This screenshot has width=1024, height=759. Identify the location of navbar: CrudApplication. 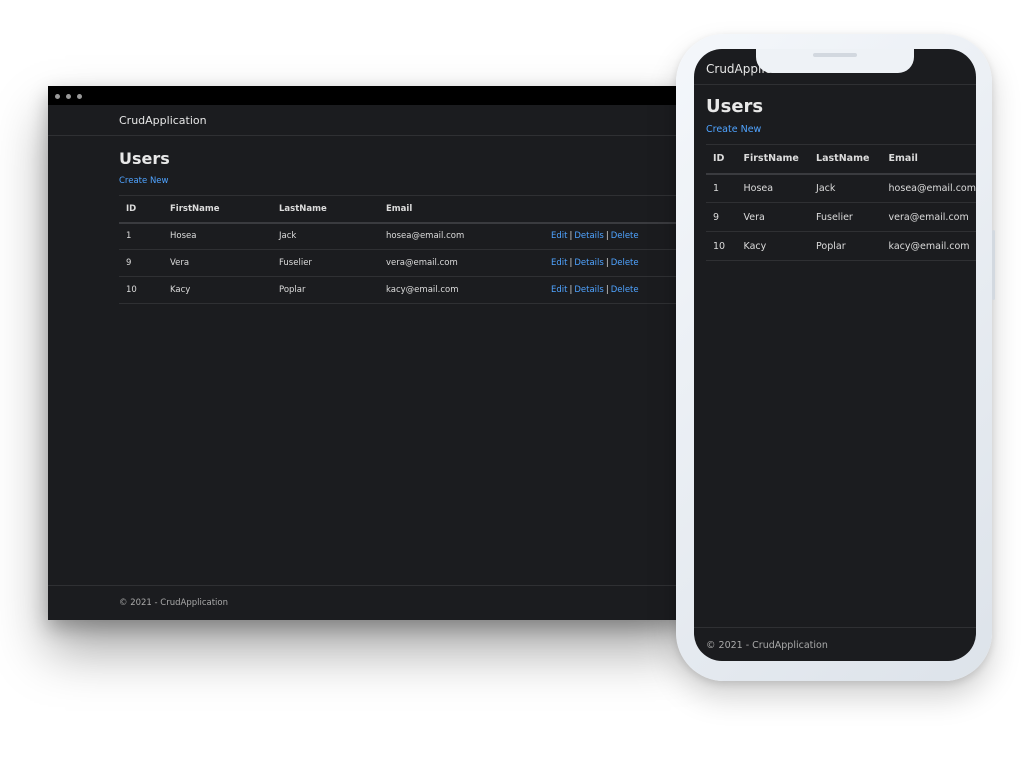
(368, 120).